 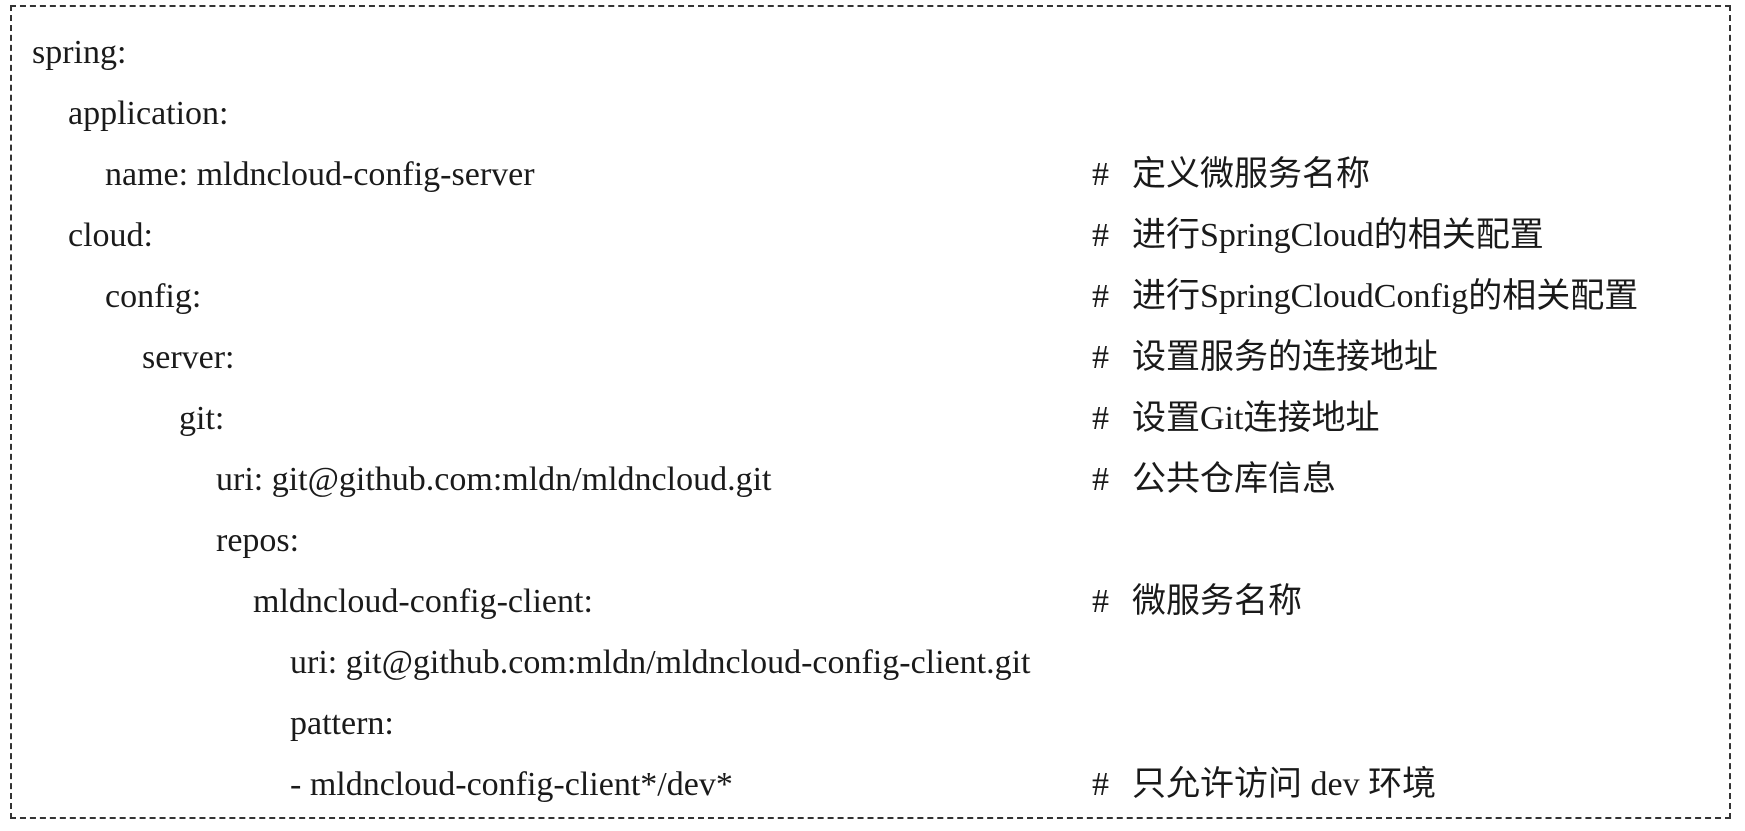 What do you see at coordinates (870, 174) in the screenshot?
I see `code-line: name: mldncloud-config-server # 定义微服务名称` at bounding box center [870, 174].